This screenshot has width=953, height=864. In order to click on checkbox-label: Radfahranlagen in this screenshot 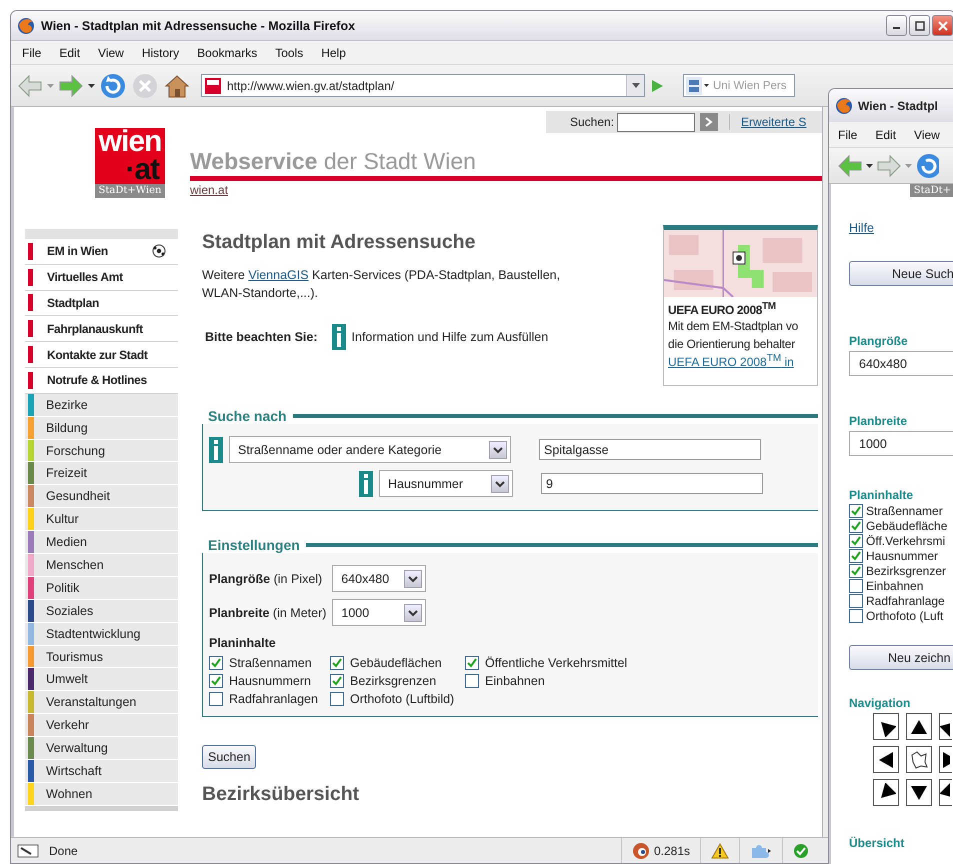, I will do `click(273, 699)`.